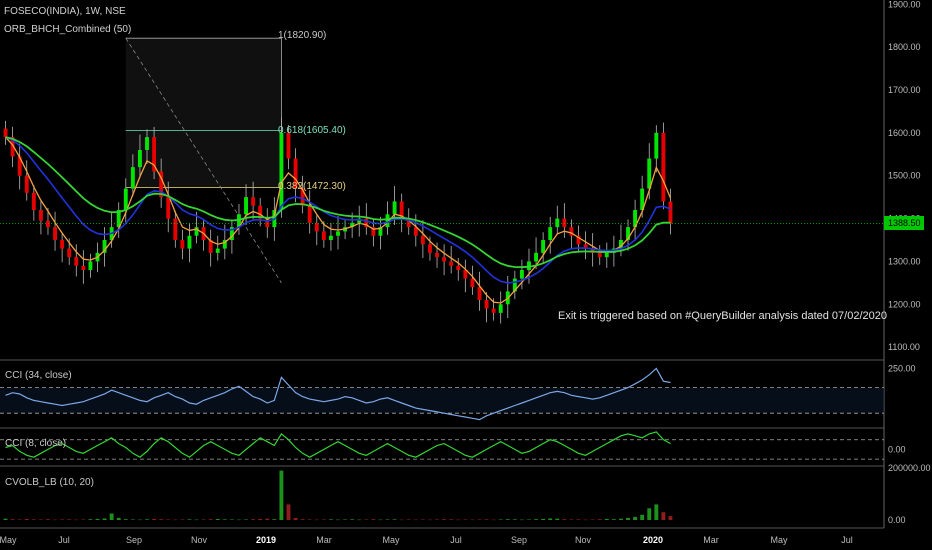  Describe the element at coordinates (904, 261) in the screenshot. I see `price-tick-2: 1300.00` at that location.